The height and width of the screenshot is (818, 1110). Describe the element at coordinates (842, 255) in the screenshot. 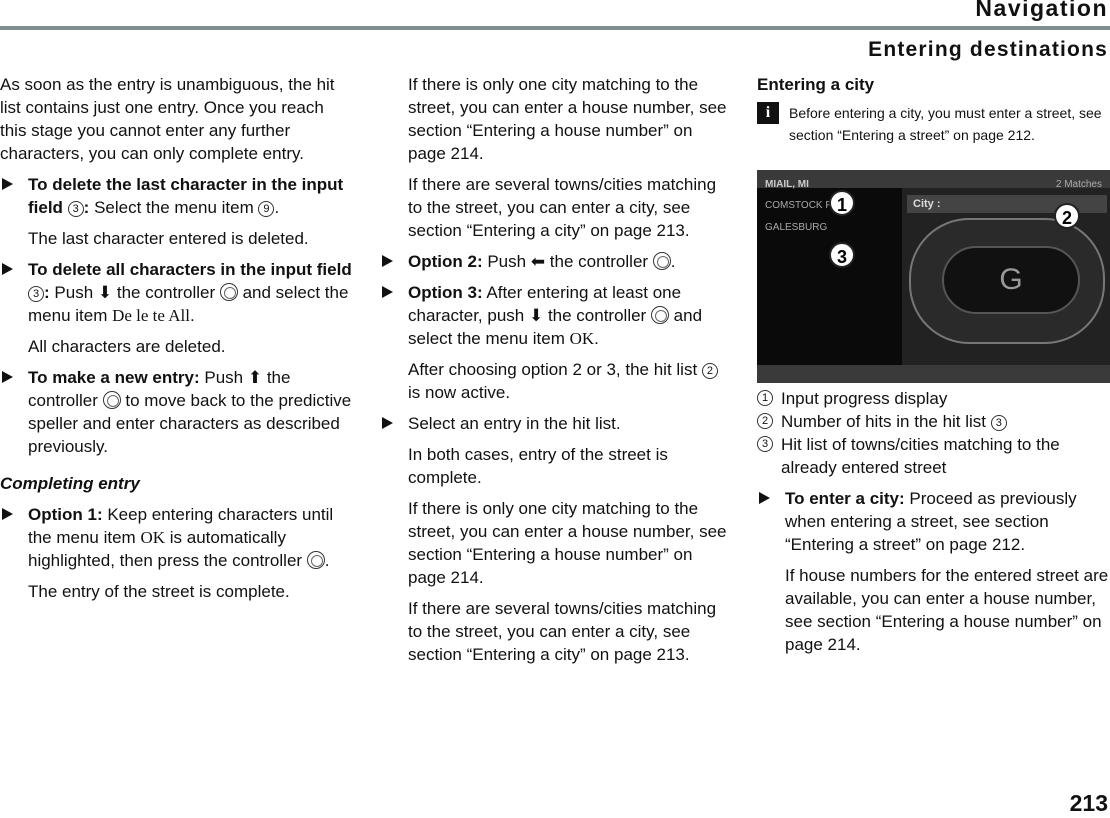

I see `callout-3: 3` at that location.